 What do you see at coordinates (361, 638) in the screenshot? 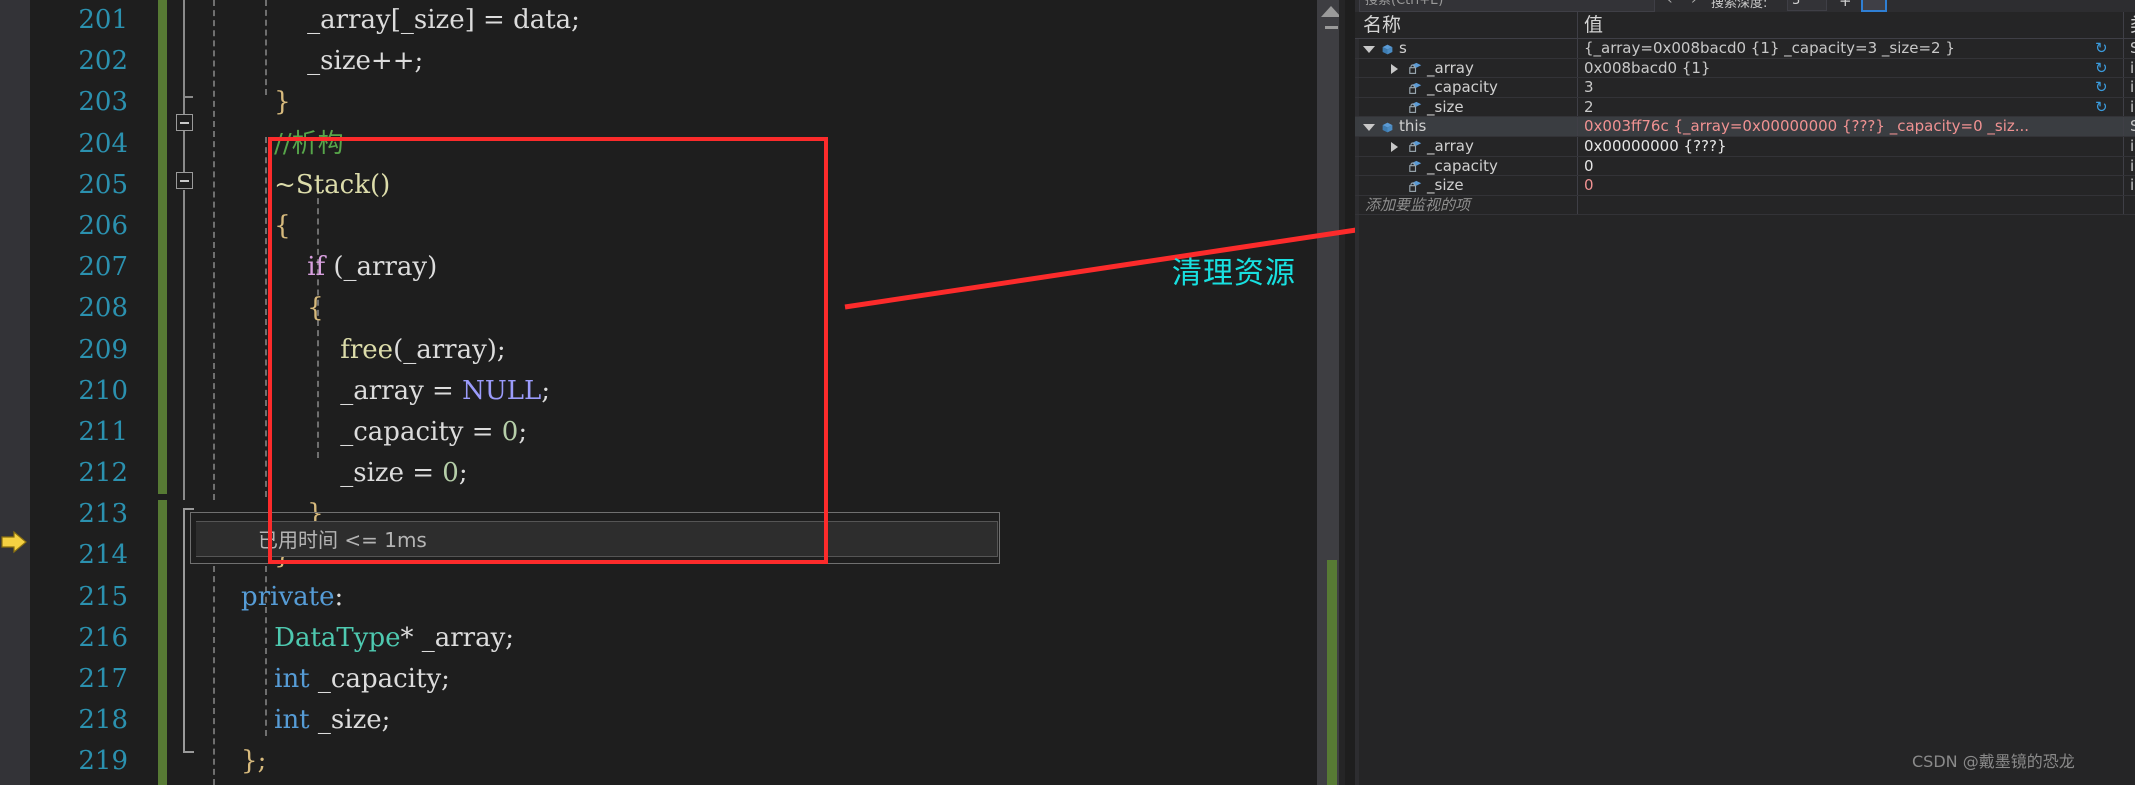
I see `code-line-text: DataType* _array;` at bounding box center [361, 638].